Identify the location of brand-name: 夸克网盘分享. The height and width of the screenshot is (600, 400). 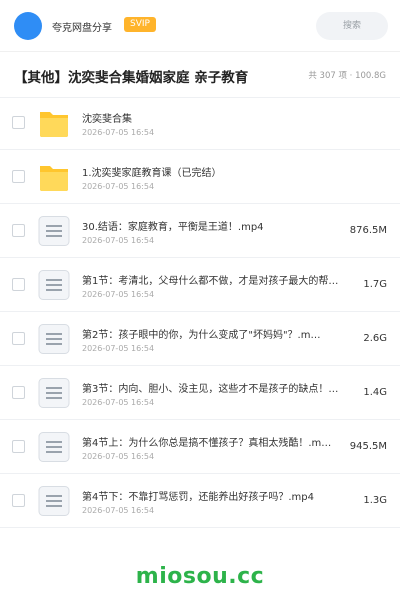
(82, 28).